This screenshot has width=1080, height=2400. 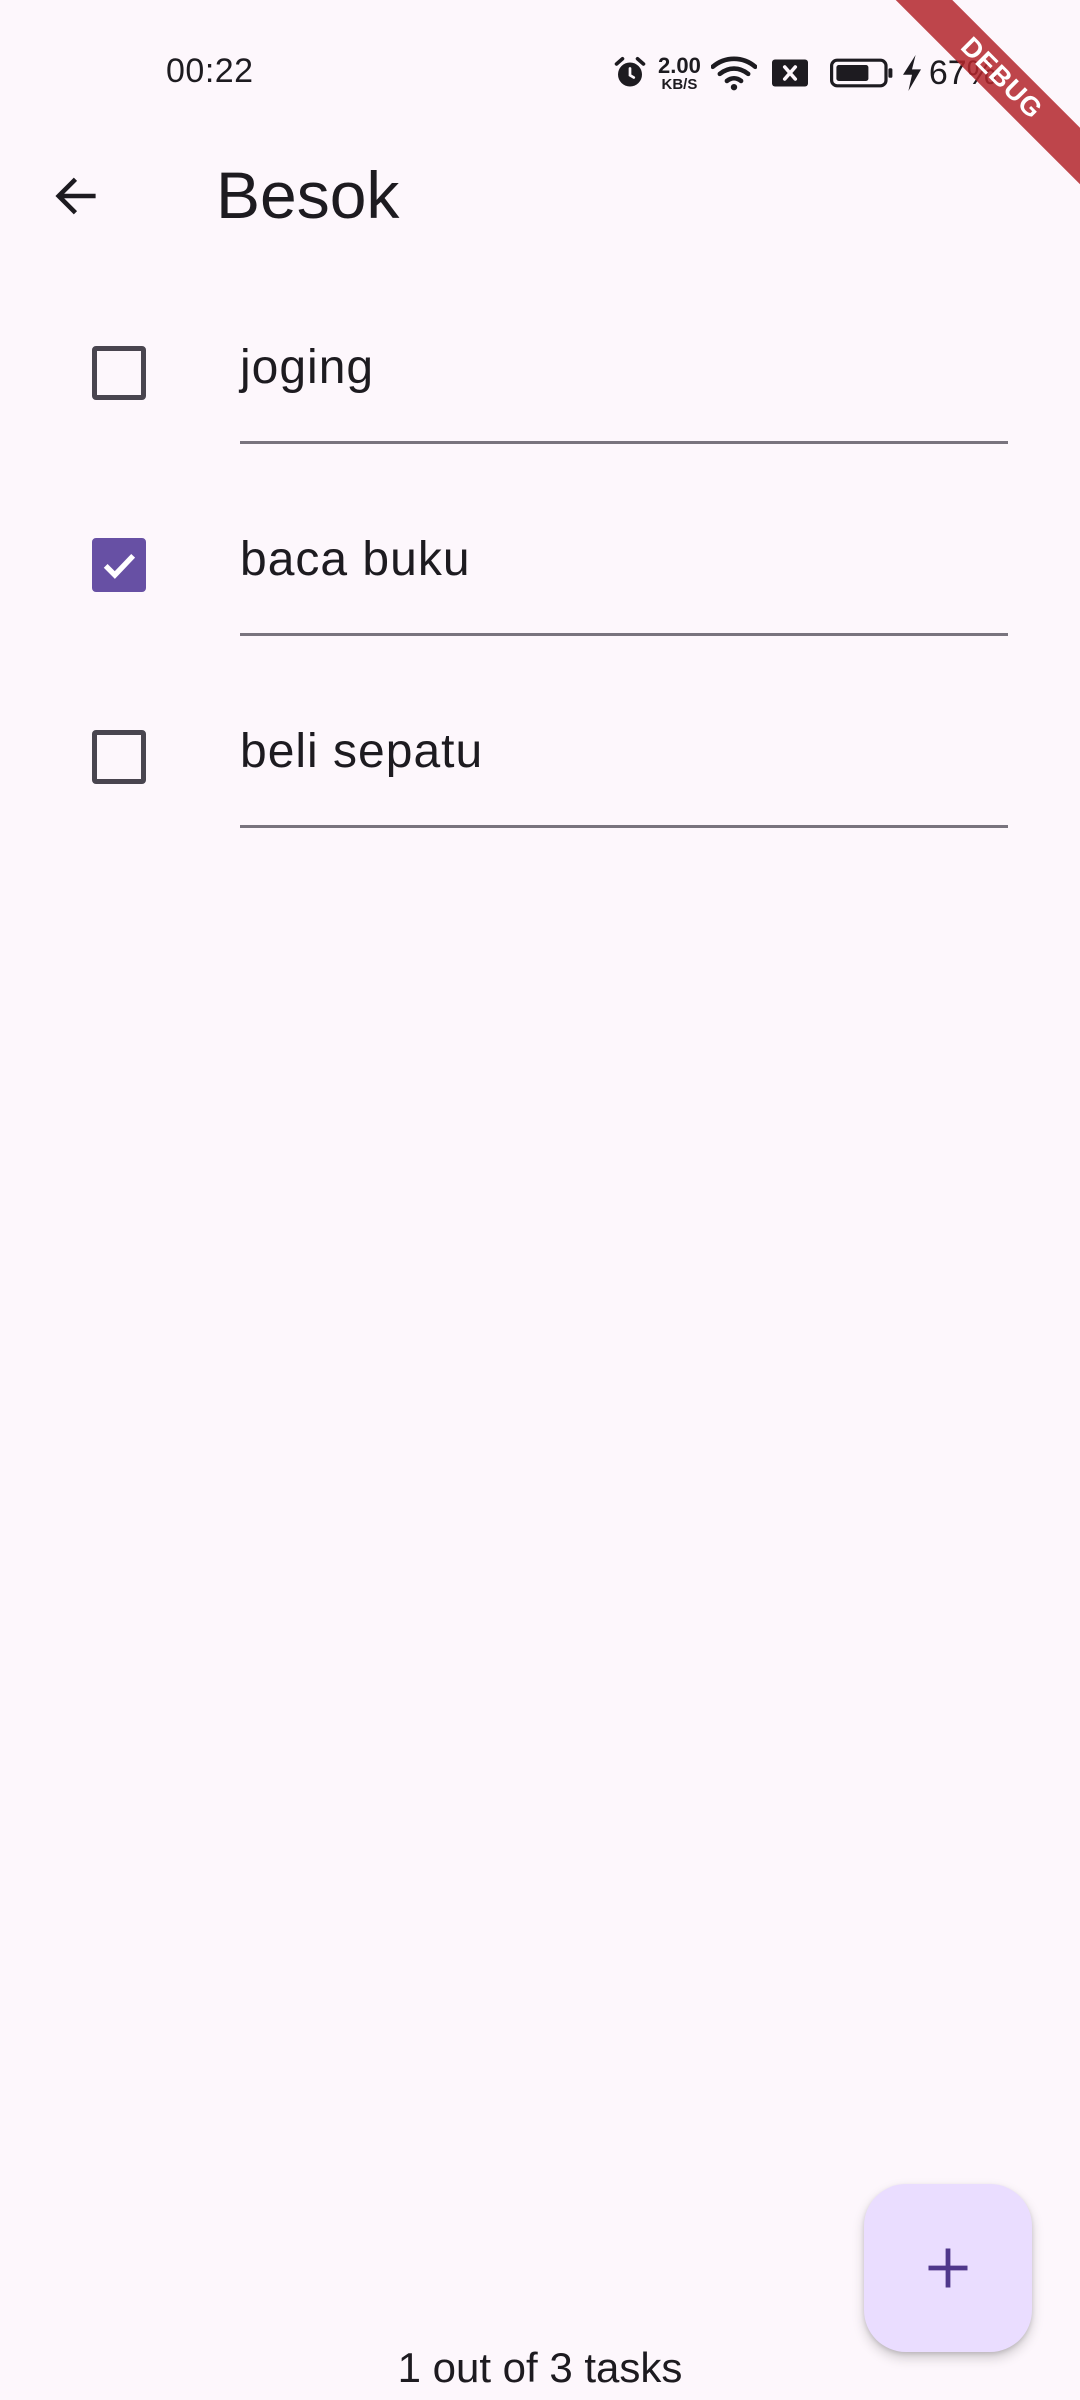 What do you see at coordinates (540, 2367) in the screenshot?
I see `task-count: 1 out of 3 tasks` at bounding box center [540, 2367].